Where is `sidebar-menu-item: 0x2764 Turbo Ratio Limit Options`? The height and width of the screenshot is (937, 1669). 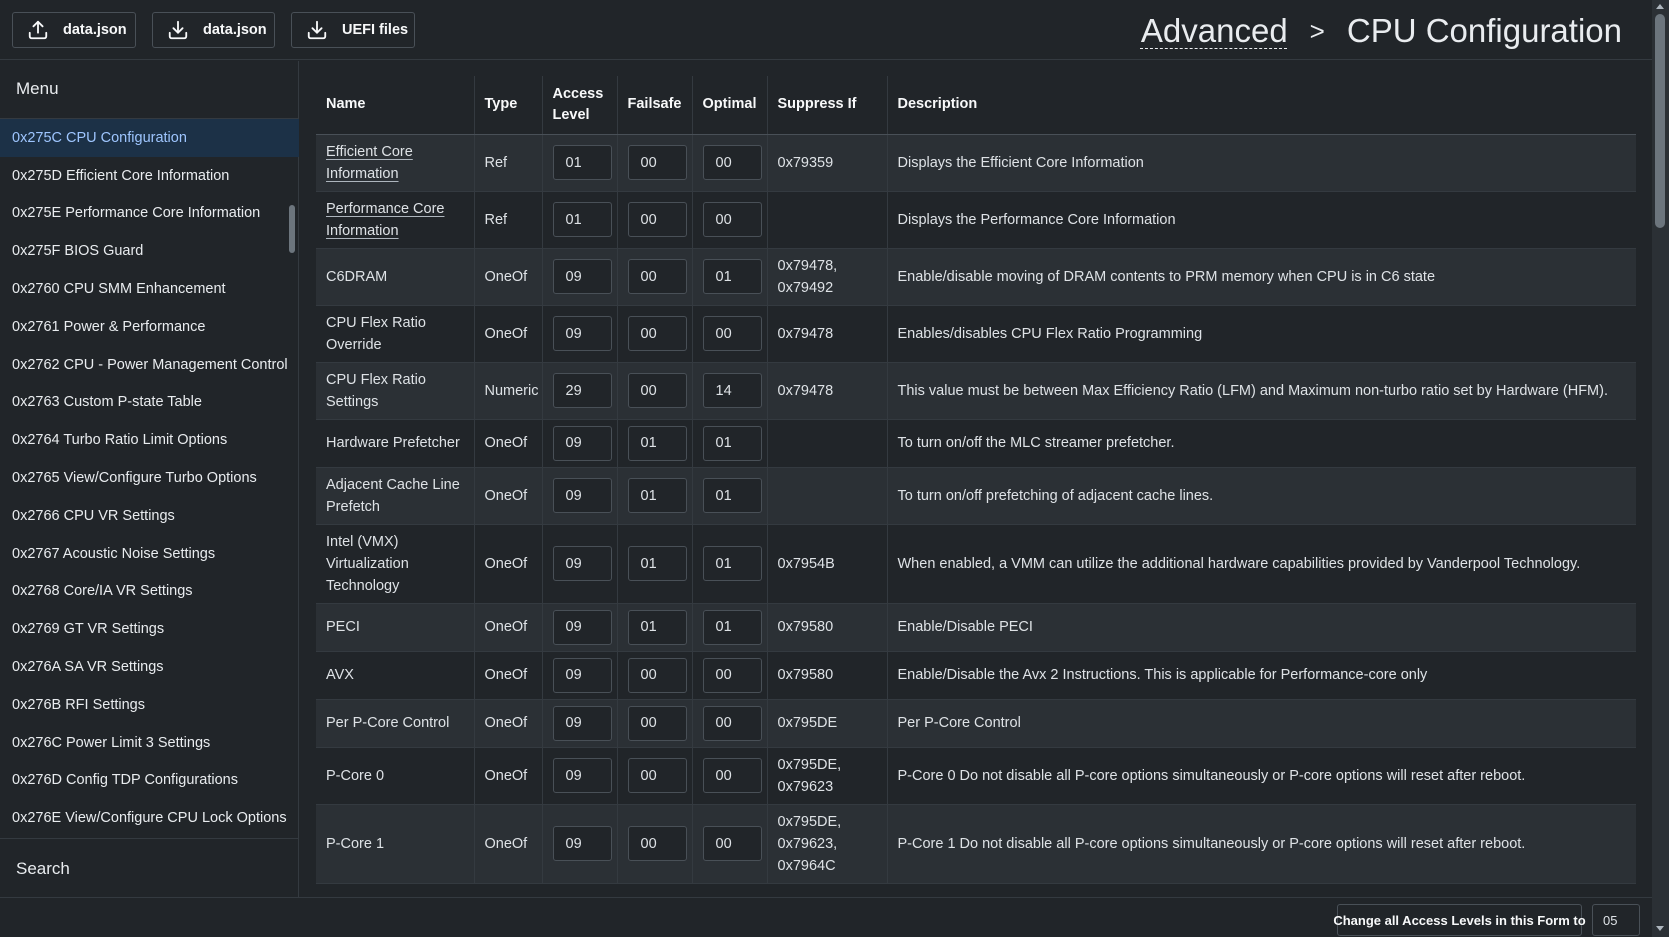 sidebar-menu-item: 0x2764 Turbo Ratio Limit Options is located at coordinates (149, 440).